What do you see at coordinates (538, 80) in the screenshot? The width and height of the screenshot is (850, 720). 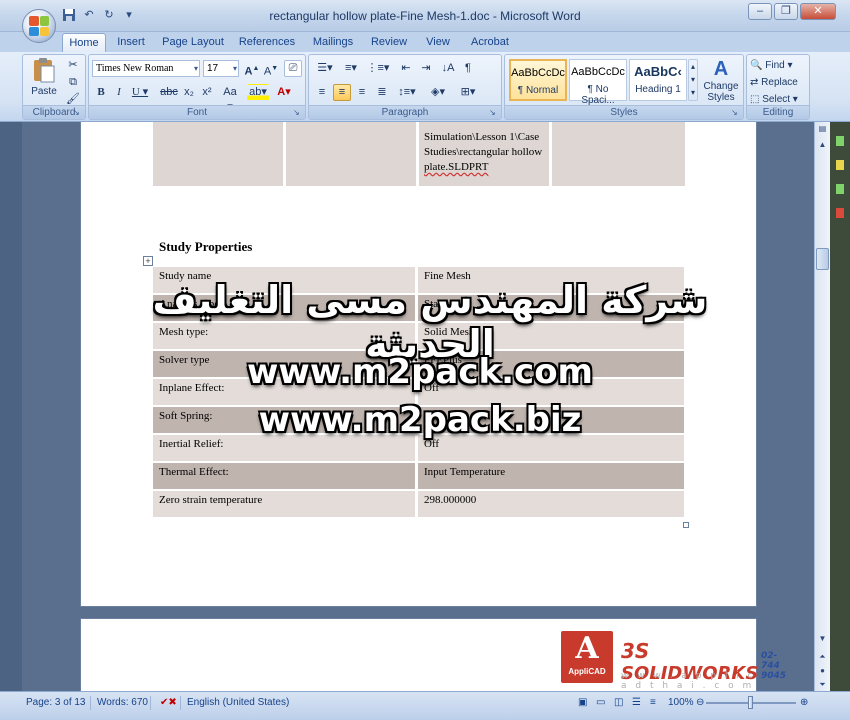 I see `style-normal: AaBbCcDc ¶ Normal` at bounding box center [538, 80].